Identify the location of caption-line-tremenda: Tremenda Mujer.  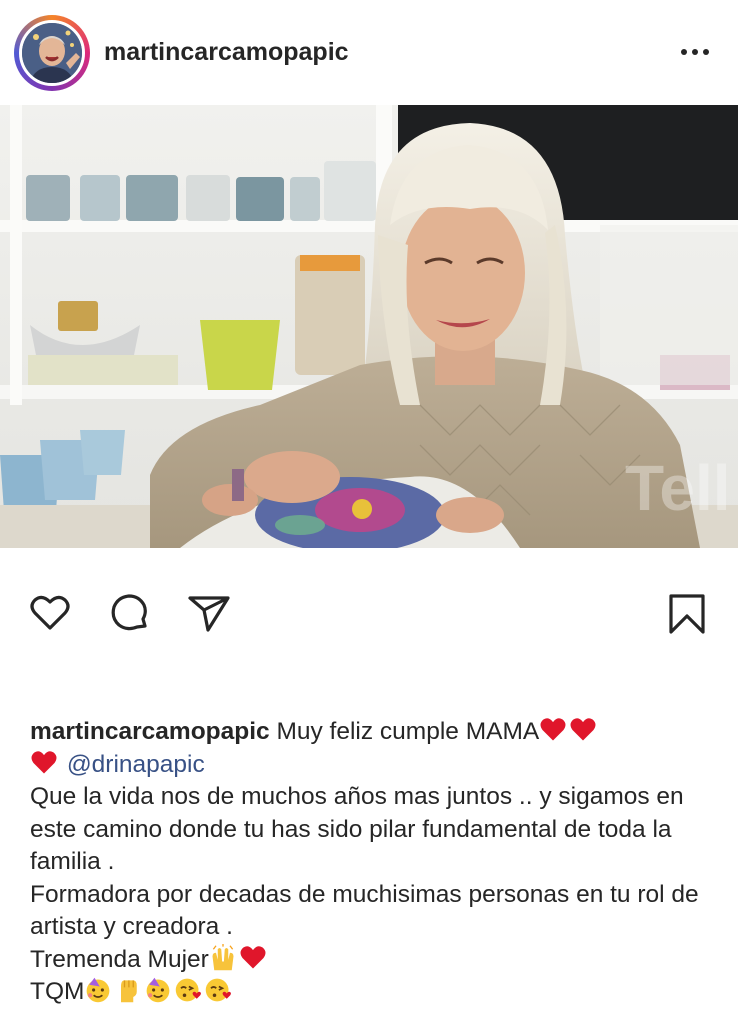
(370, 960).